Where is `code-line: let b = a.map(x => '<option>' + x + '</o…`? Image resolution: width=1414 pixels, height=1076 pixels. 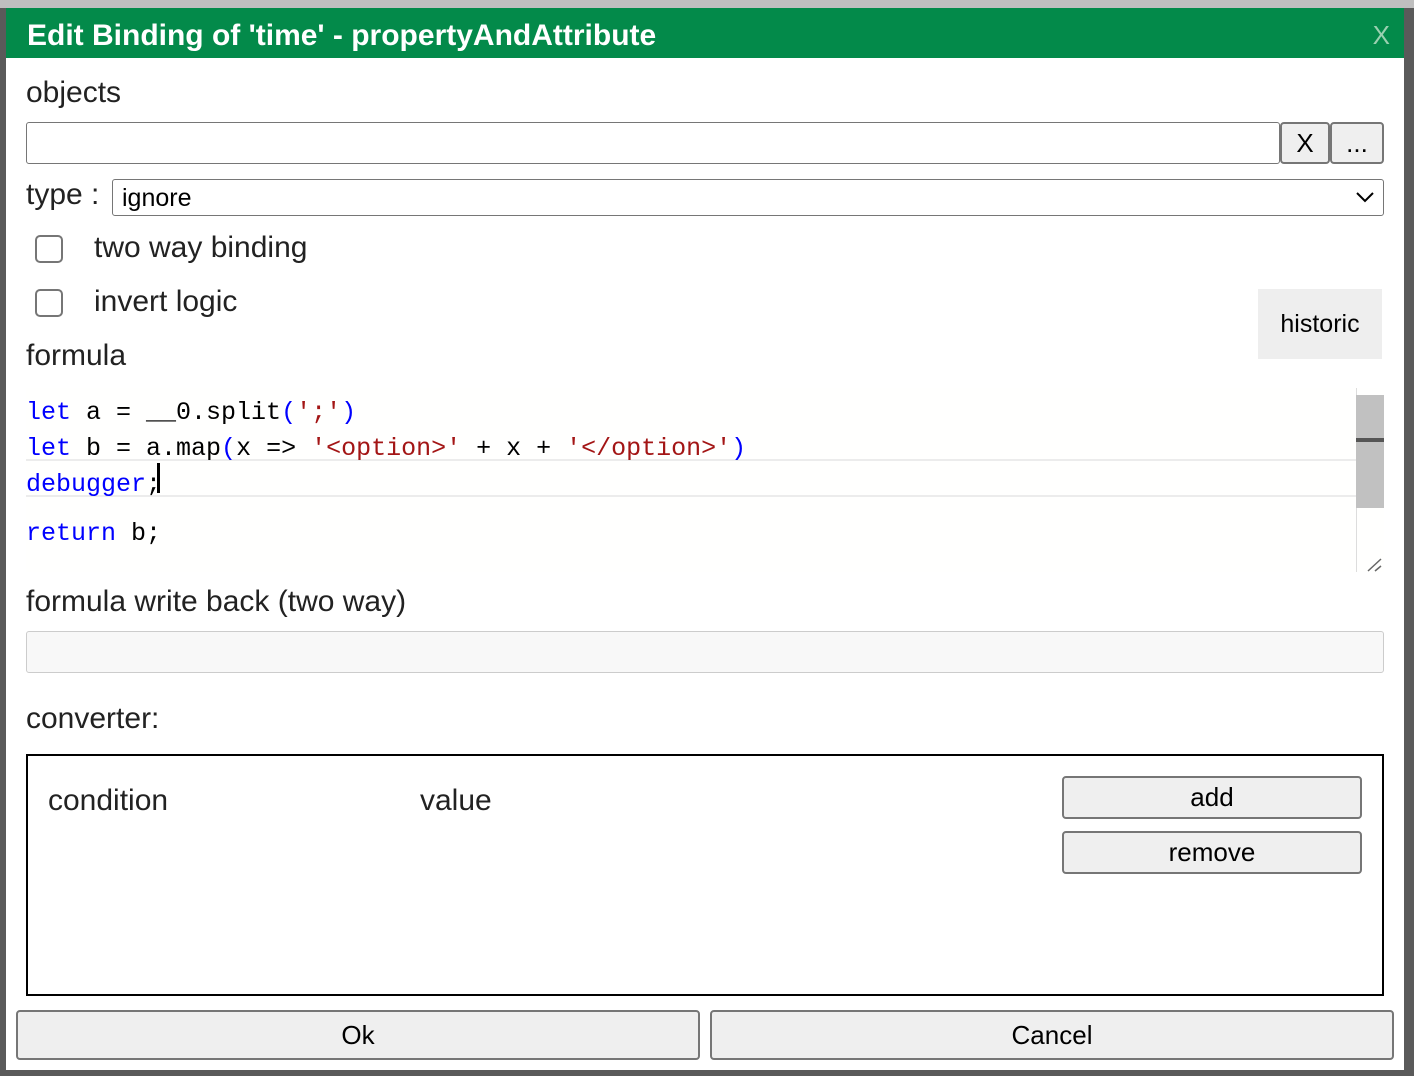 code-line: let b = a.map(x => '<option>' + x + '</o… is located at coordinates (386, 448).